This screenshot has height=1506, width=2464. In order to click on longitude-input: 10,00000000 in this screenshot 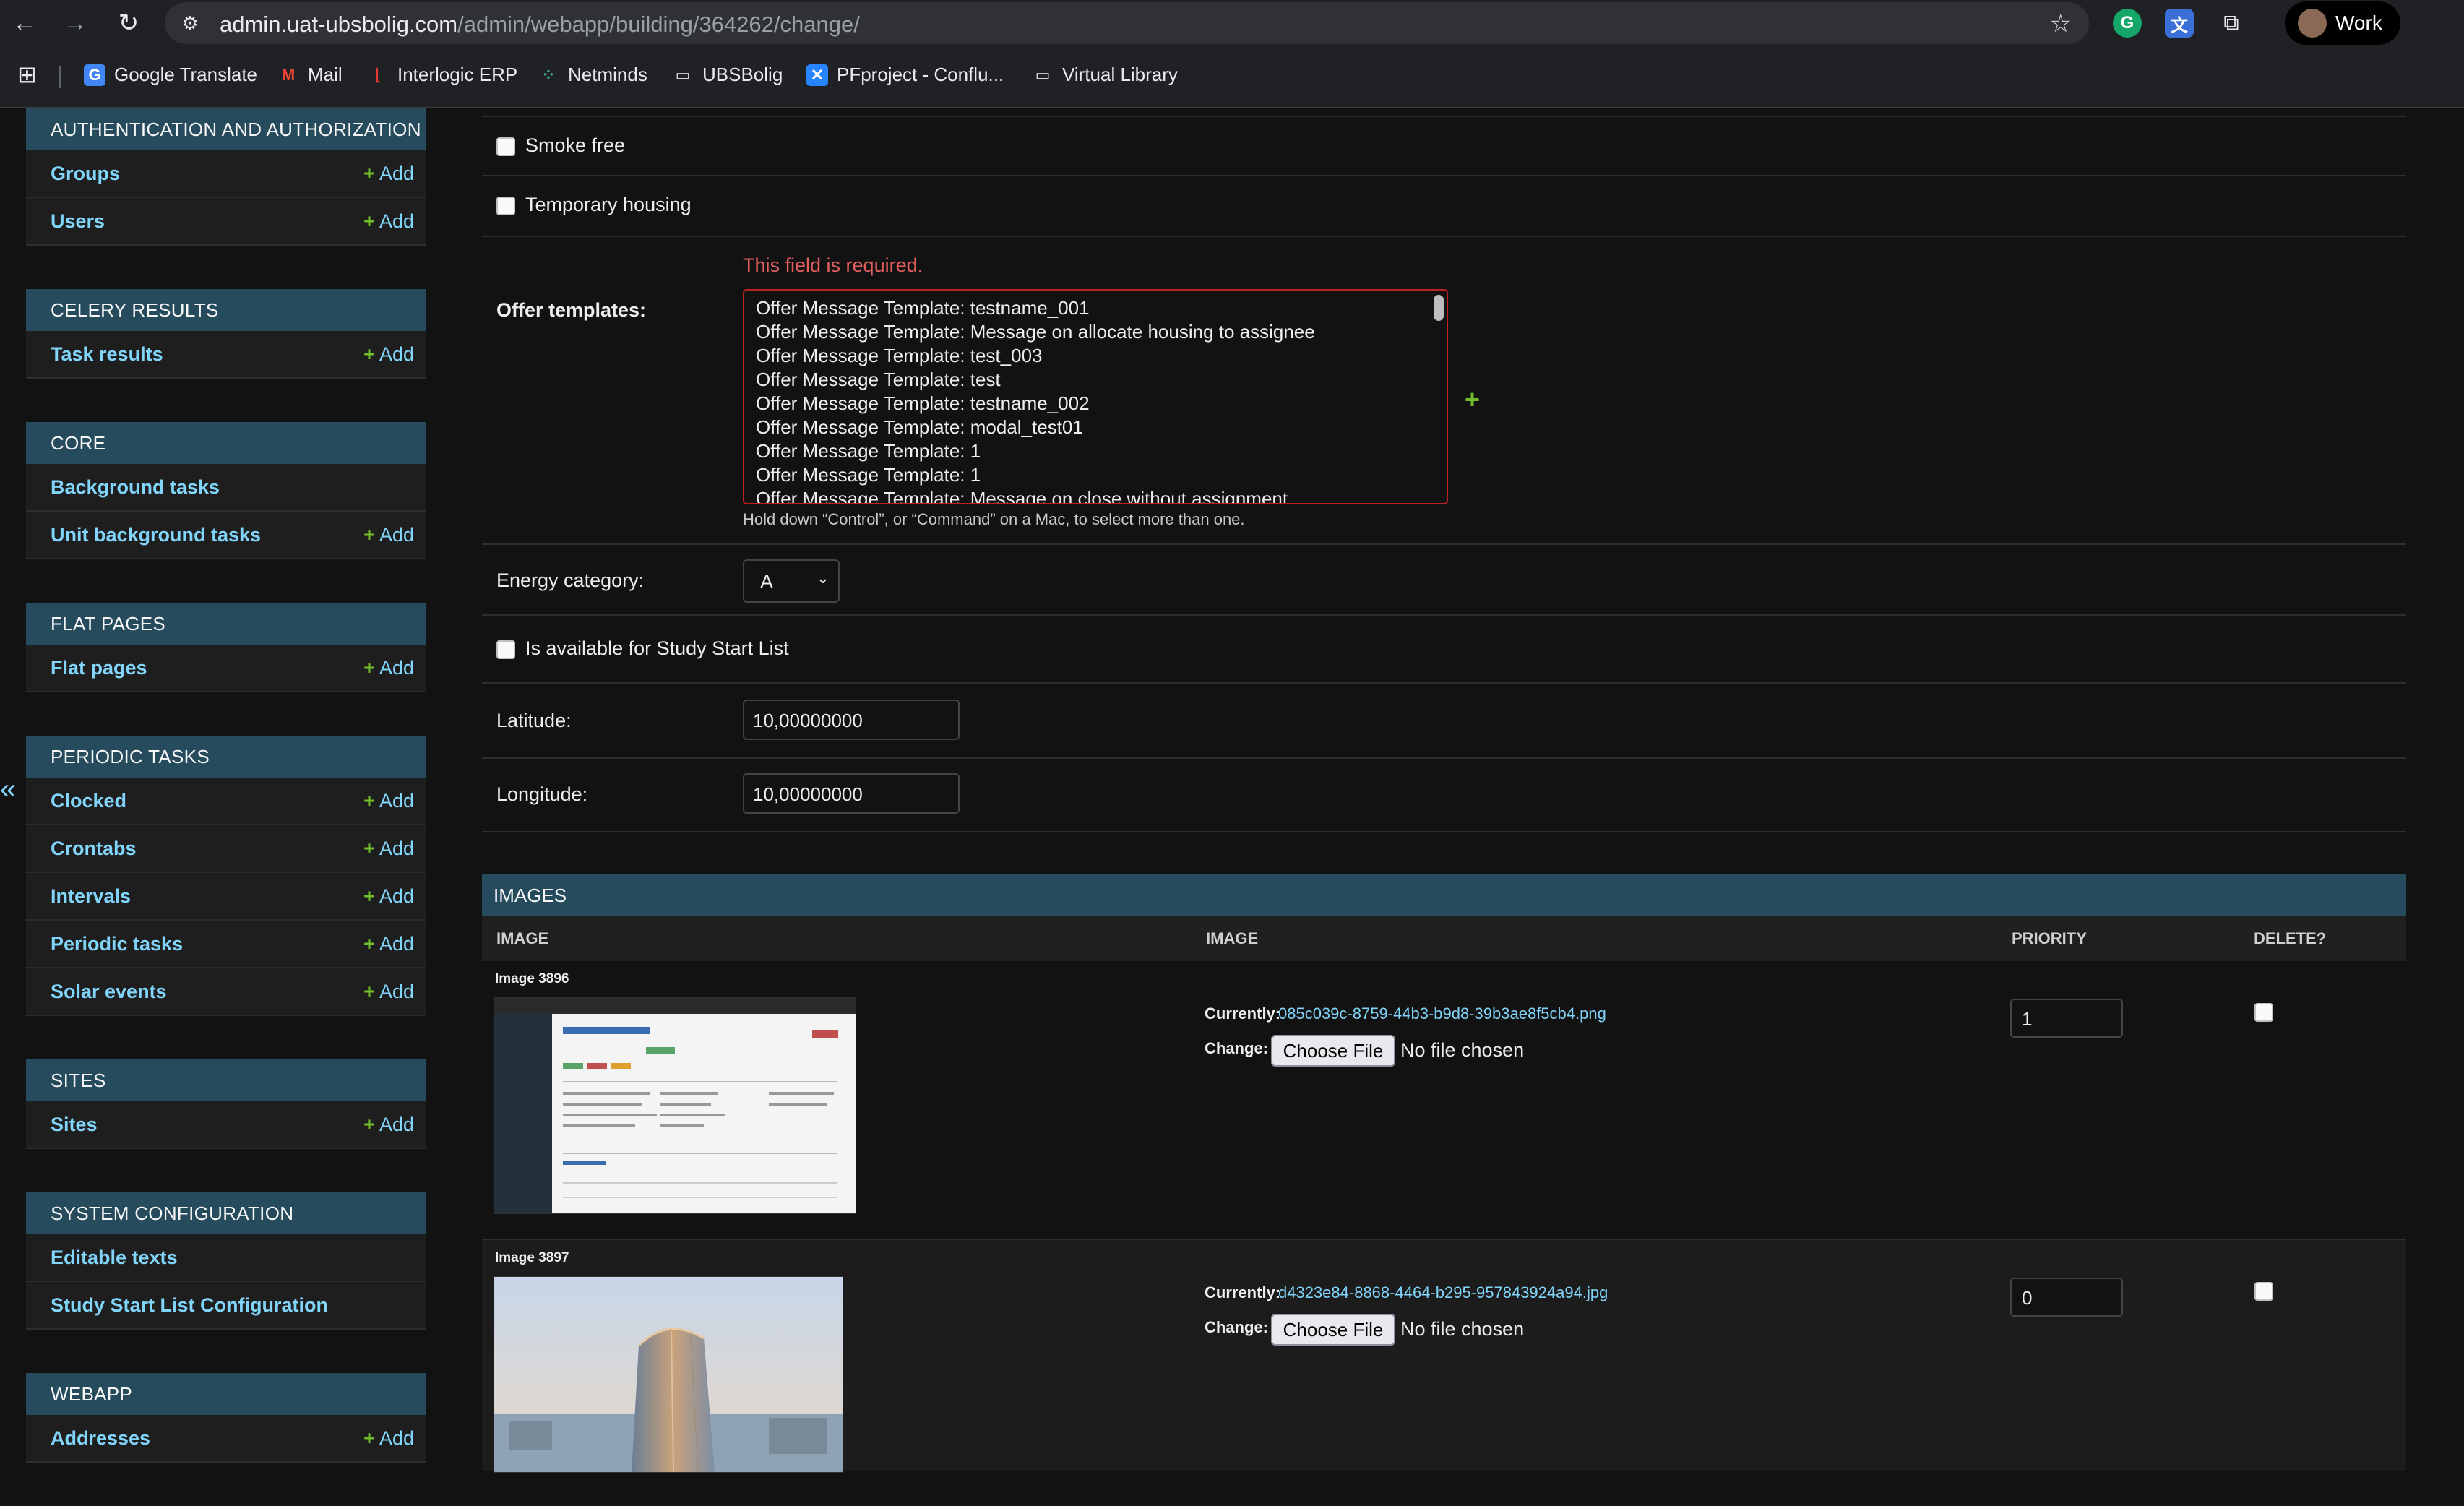, I will do `click(851, 793)`.